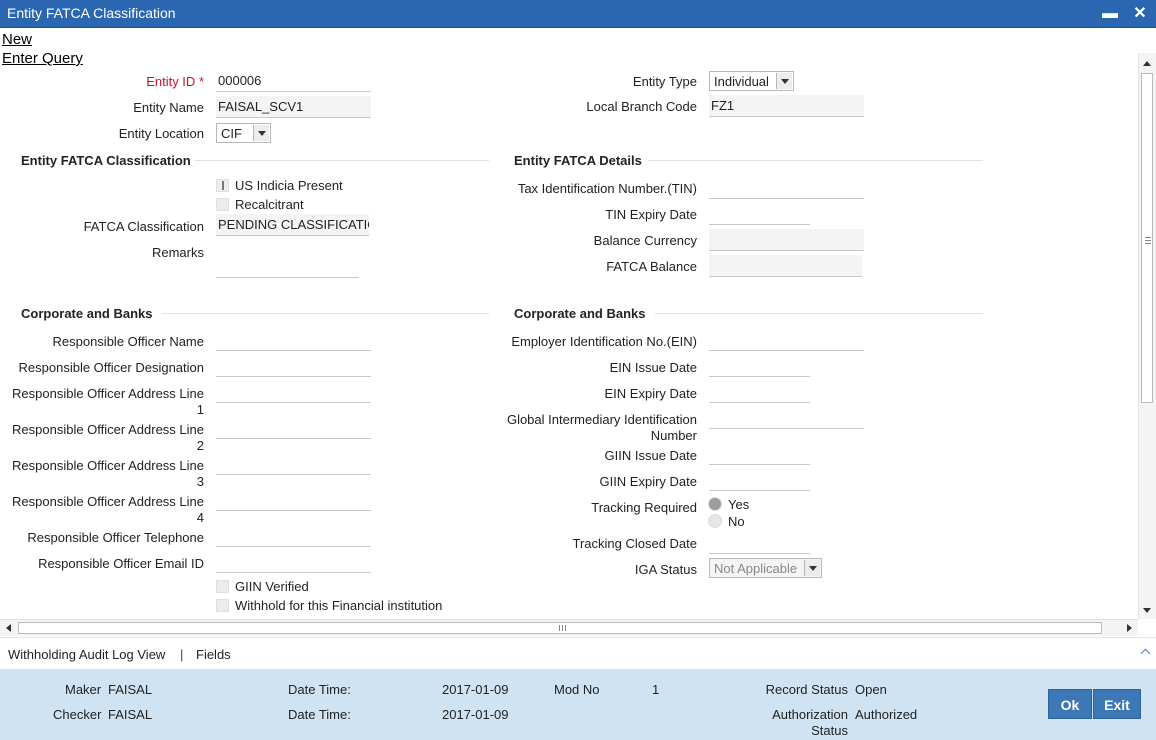 Image resolution: width=1156 pixels, height=740 pixels. I want to click on local-branch-field: FZ1, so click(786, 106).